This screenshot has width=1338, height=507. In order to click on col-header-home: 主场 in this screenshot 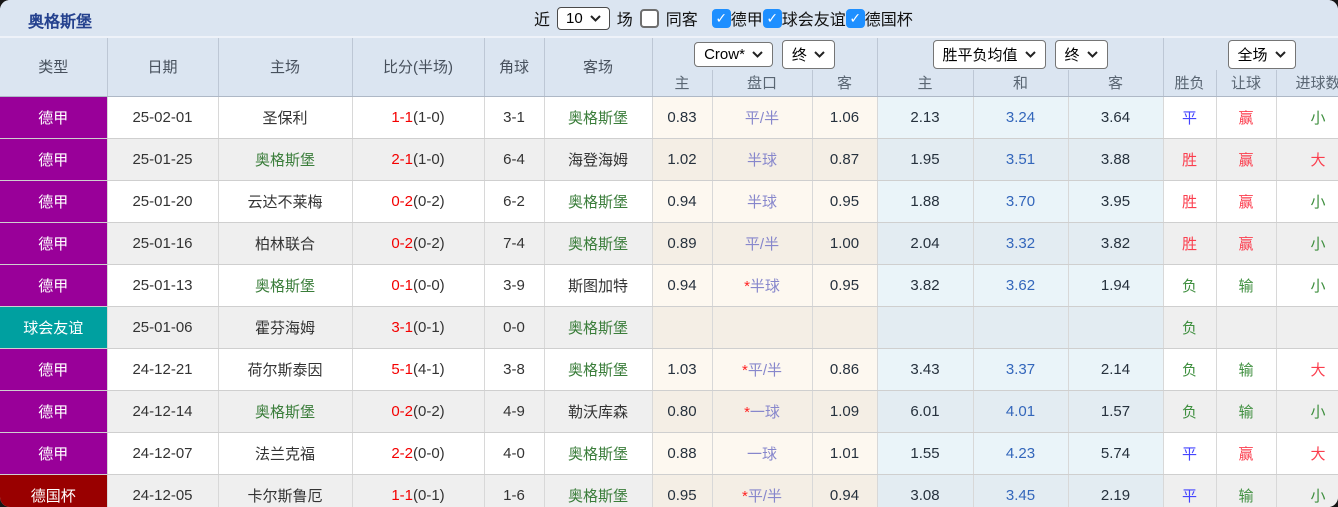, I will do `click(285, 67)`.